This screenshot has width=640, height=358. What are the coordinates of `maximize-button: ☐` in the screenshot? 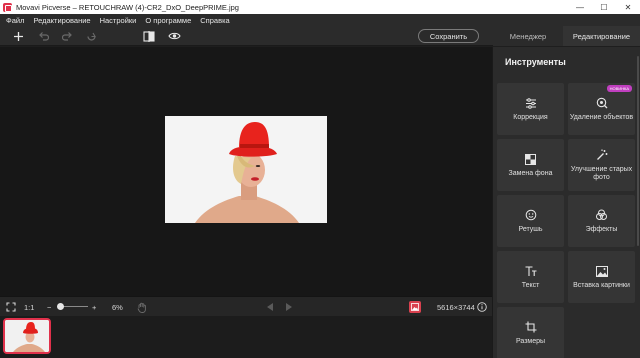 It's located at (604, 7).